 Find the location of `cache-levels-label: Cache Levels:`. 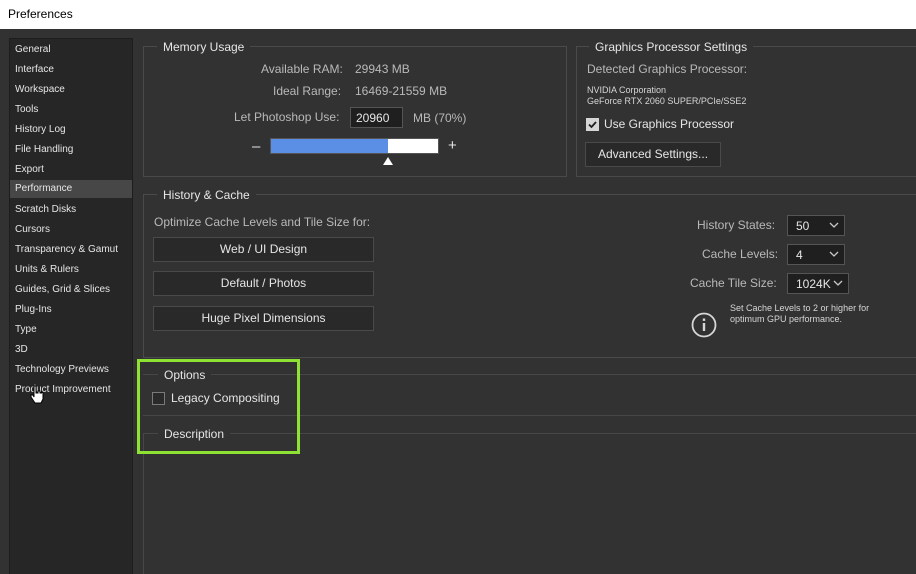

cache-levels-label: Cache Levels: is located at coordinates (740, 254).